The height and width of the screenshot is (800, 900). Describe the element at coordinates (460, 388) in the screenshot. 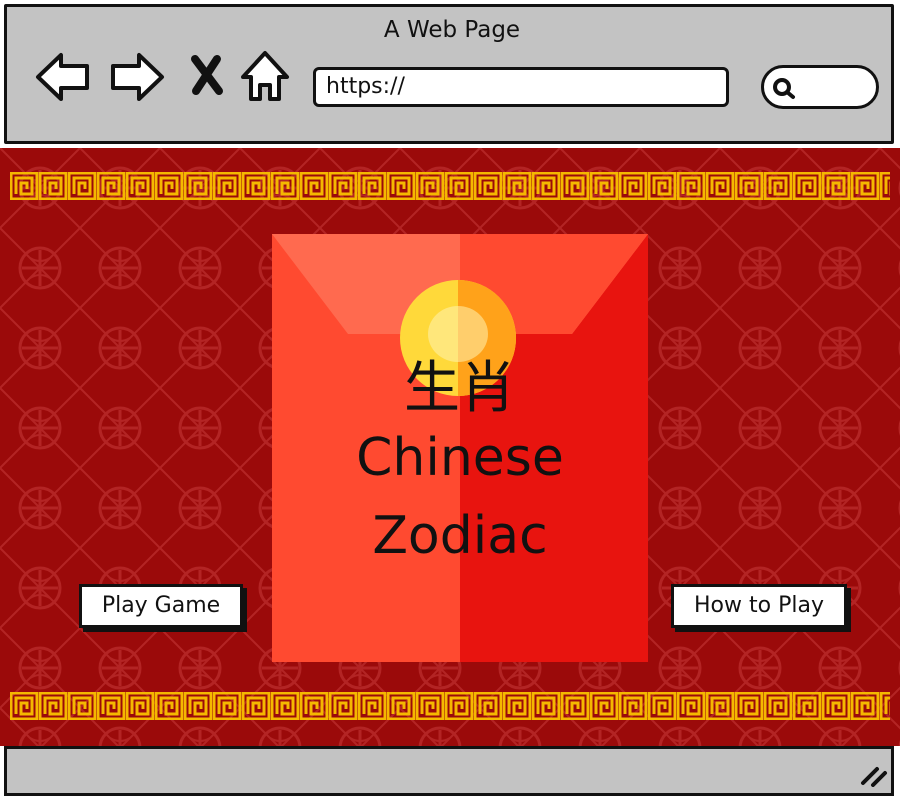

I see `title-chinese: 生肖` at that location.